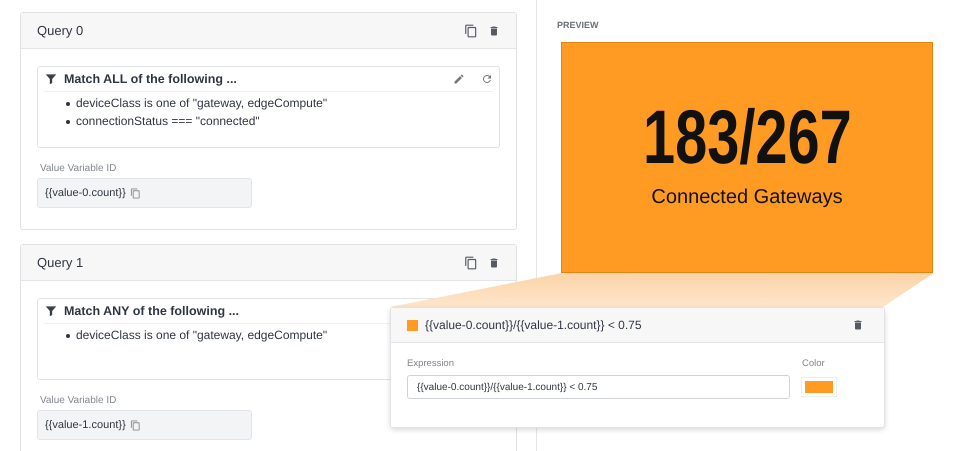 The height and width of the screenshot is (451, 957). I want to click on query-title: Query 0, so click(60, 30).